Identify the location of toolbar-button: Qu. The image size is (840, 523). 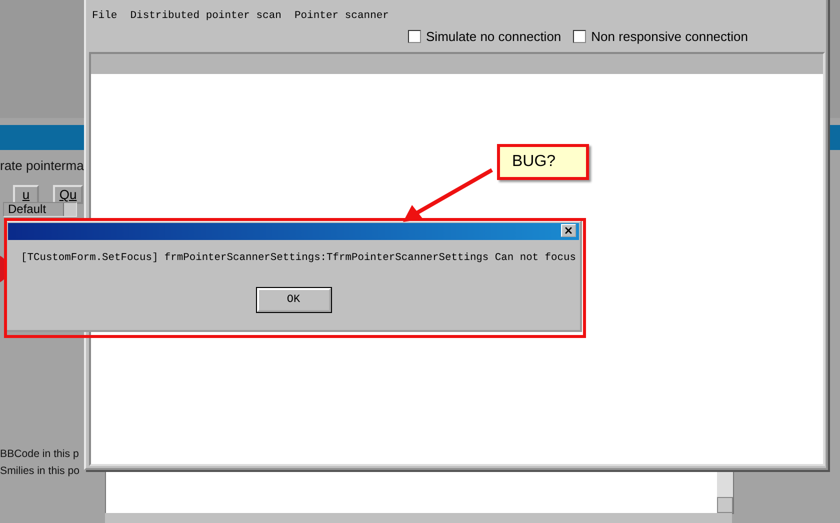
(68, 194).